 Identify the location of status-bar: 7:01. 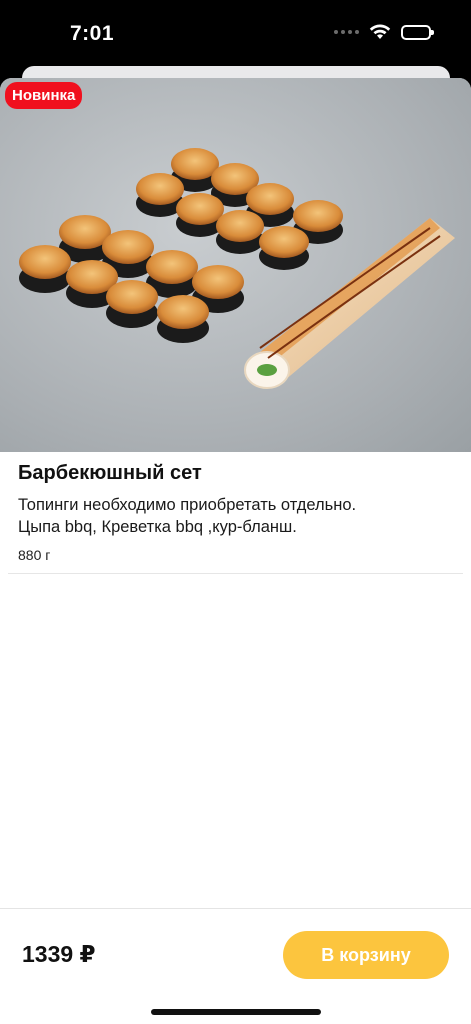
(235, 35).